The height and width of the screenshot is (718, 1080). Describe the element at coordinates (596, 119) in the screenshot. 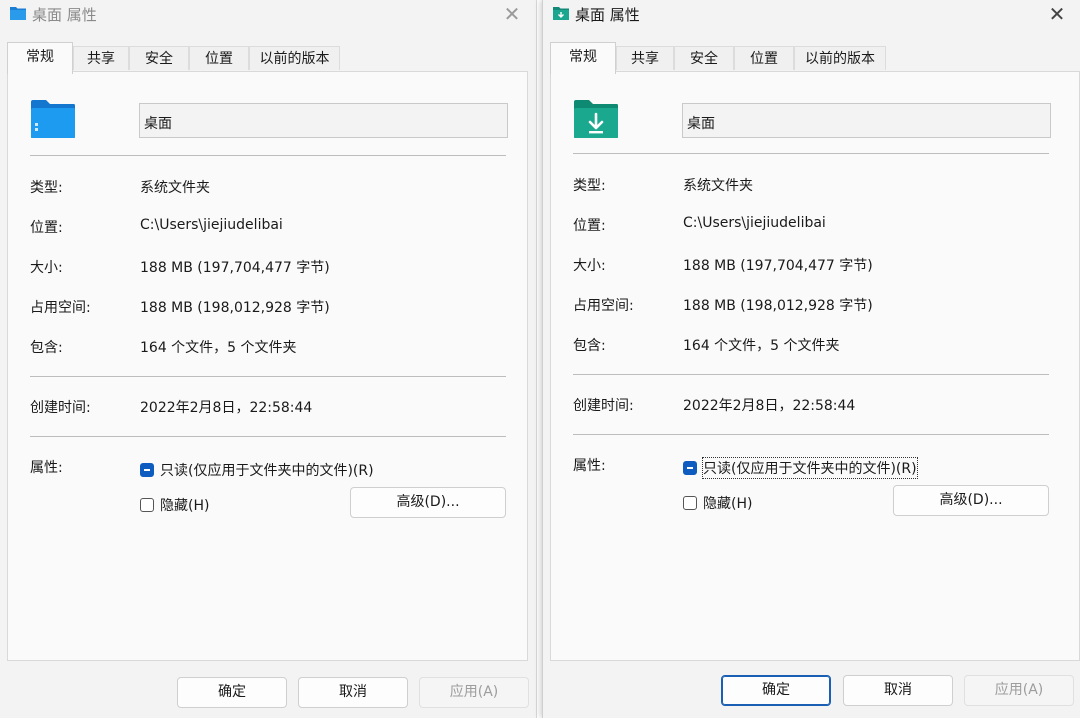

I see `download-folder-icon` at that location.